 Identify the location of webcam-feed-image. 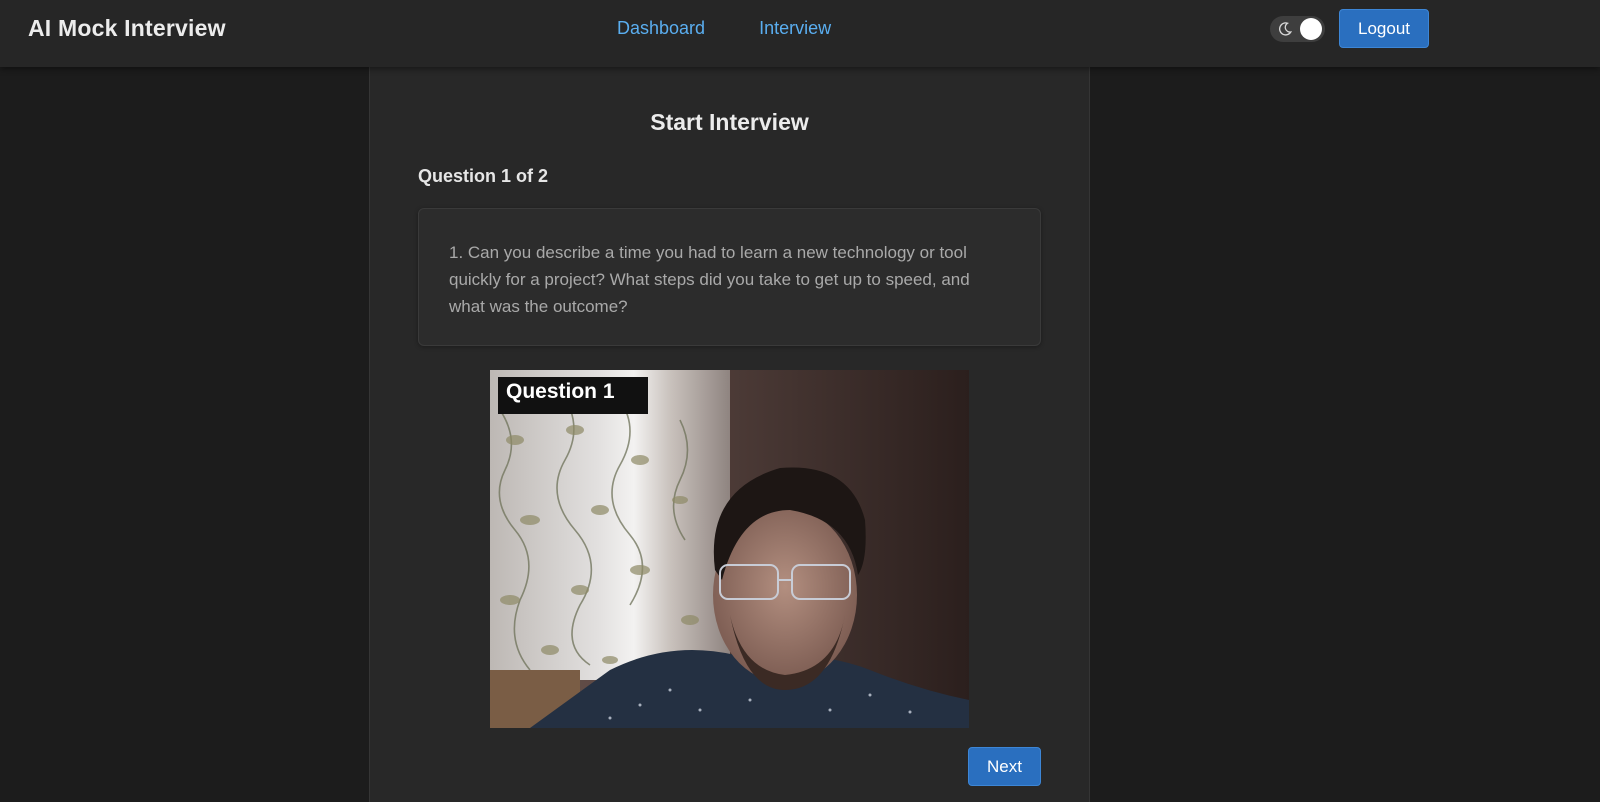
(729, 549).